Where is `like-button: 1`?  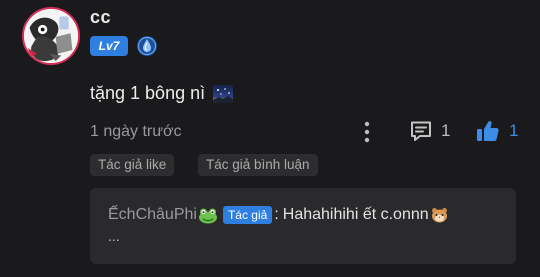
like-button: 1 is located at coordinates (496, 131).